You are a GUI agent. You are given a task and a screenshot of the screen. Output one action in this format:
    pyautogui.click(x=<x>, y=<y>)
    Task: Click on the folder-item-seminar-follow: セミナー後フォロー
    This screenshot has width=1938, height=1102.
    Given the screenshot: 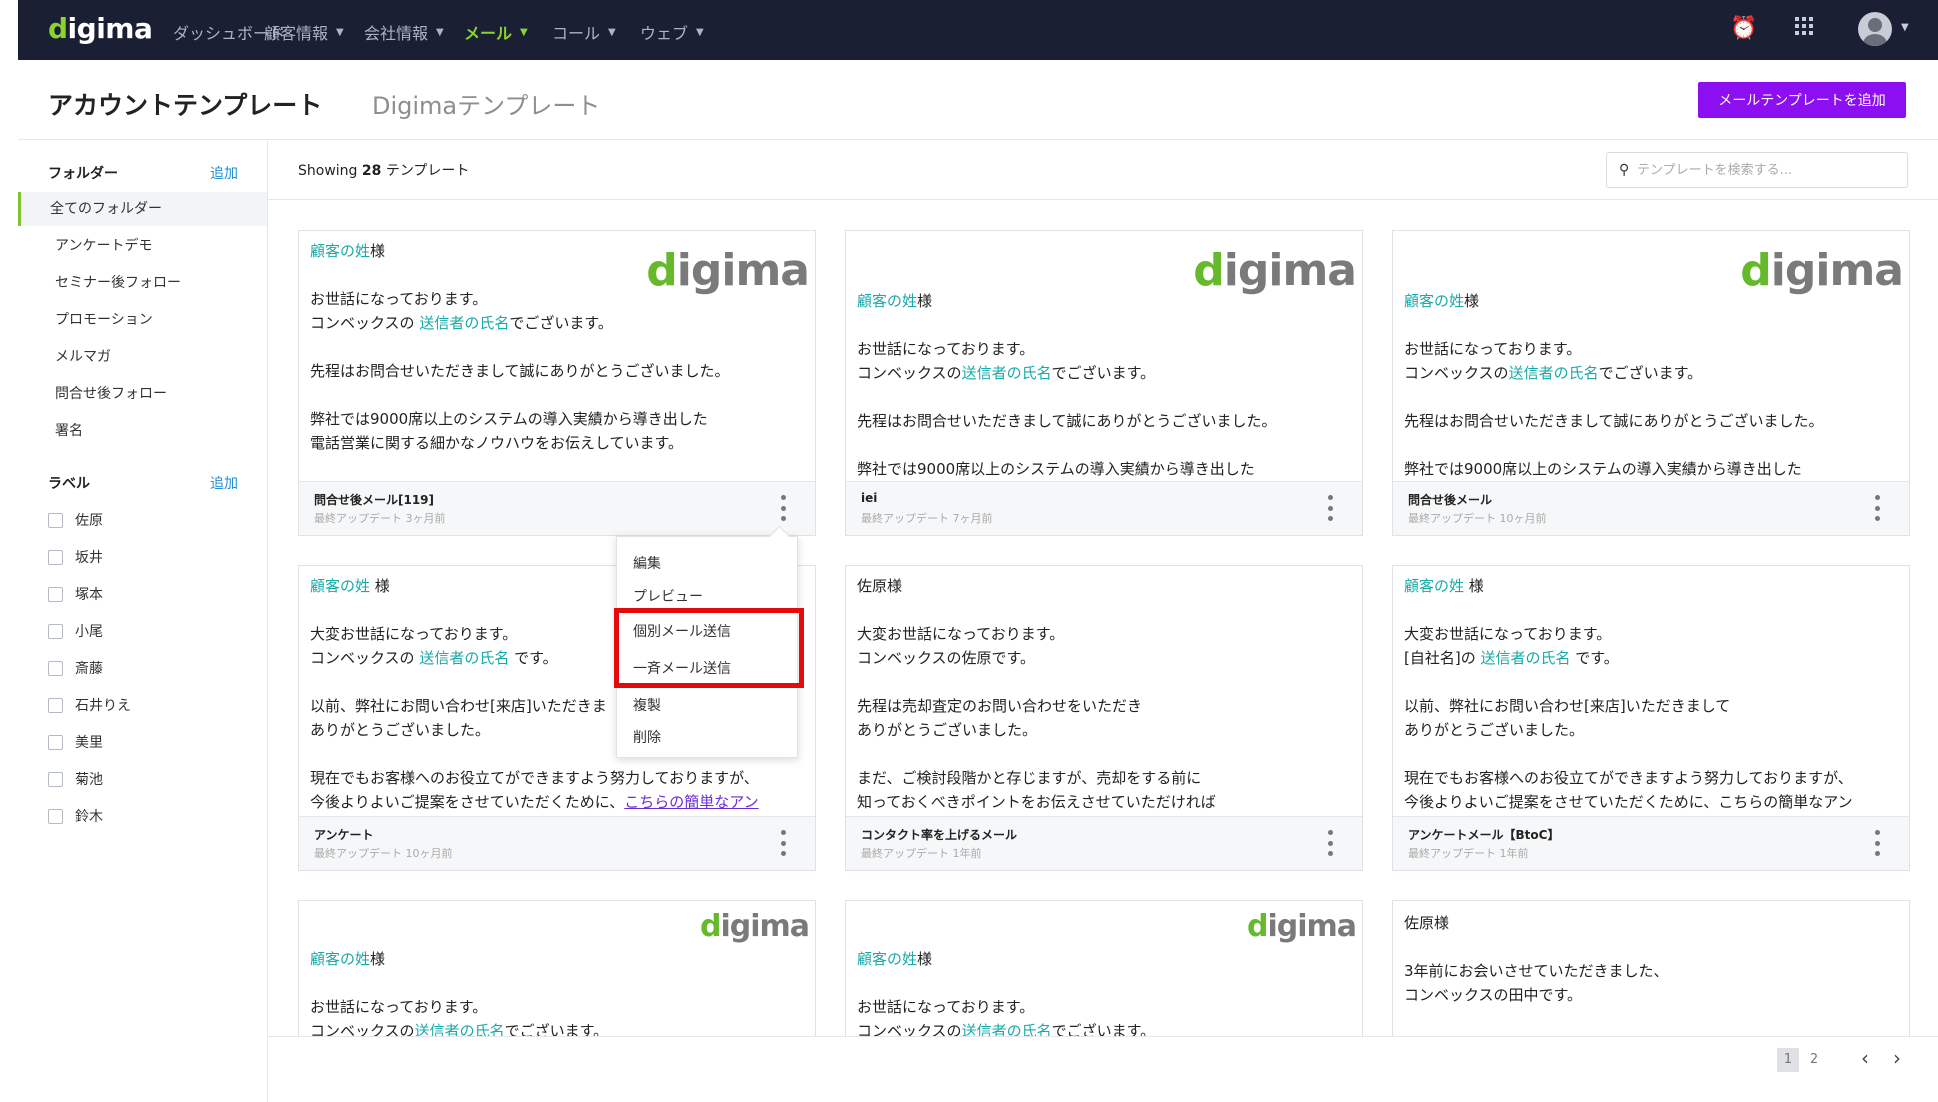 What is the action you would take?
    pyautogui.click(x=142, y=283)
    